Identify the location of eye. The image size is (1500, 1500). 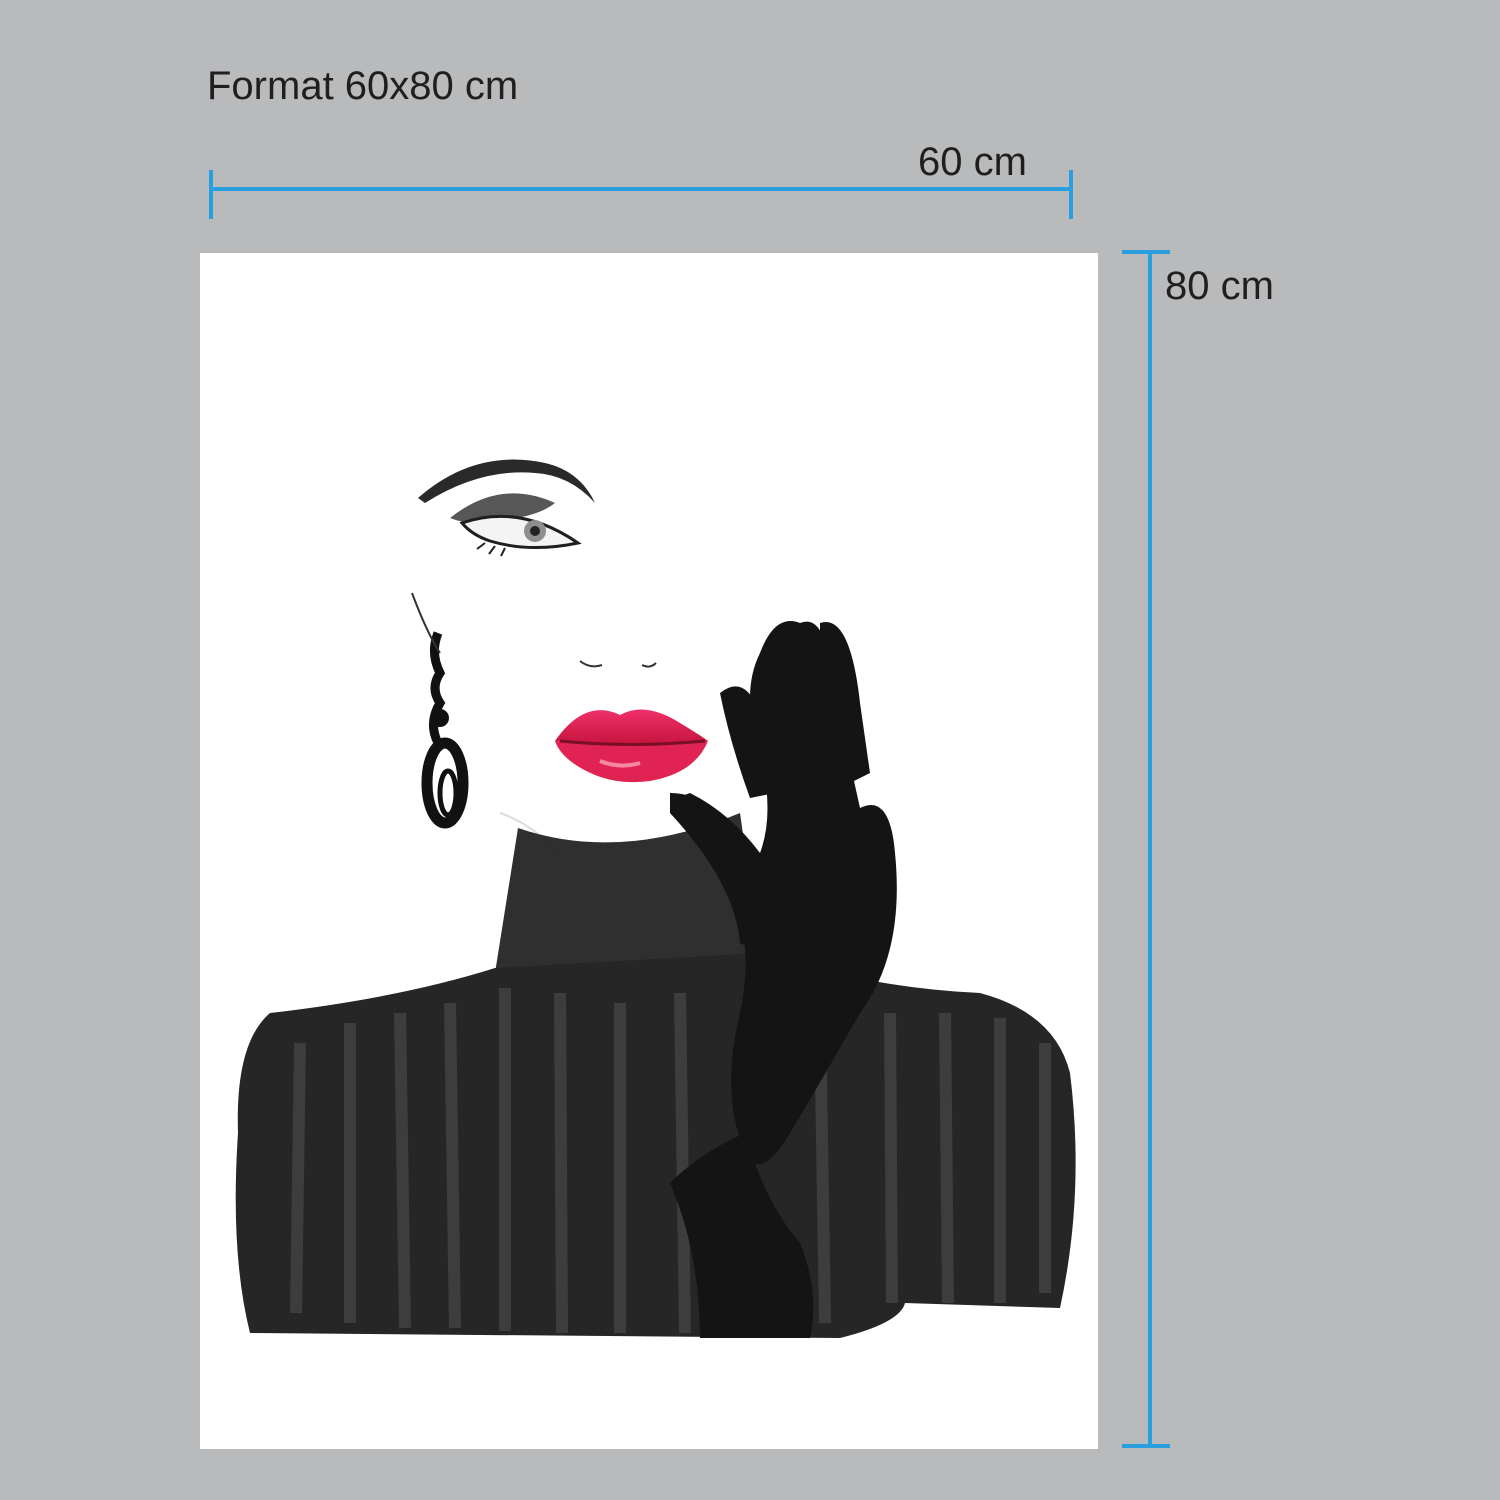
(520, 531).